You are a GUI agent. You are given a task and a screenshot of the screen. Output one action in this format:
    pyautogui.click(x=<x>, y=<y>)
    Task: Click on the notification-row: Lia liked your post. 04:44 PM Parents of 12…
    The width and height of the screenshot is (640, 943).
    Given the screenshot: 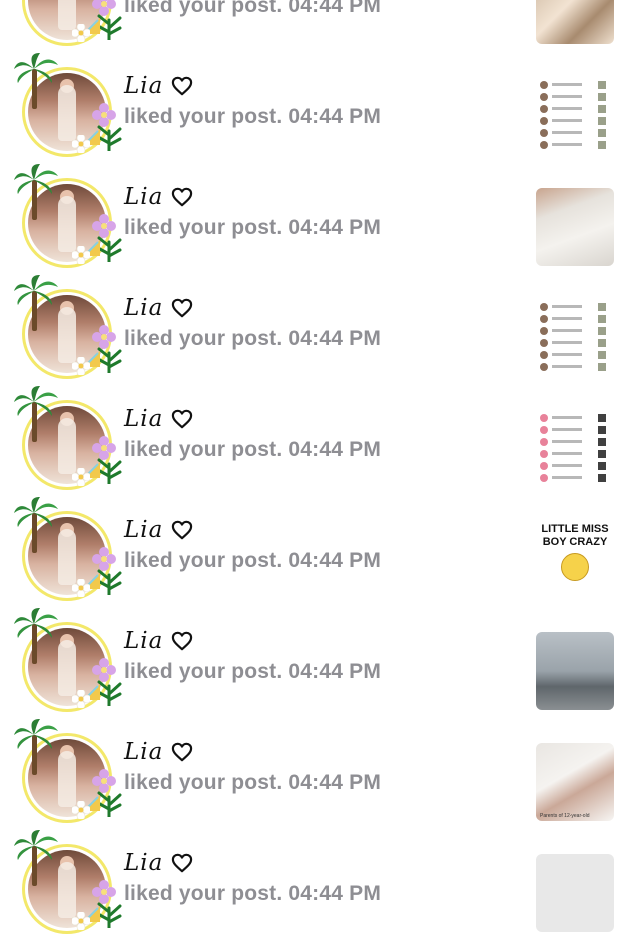 What is the action you would take?
    pyautogui.click(x=320, y=775)
    